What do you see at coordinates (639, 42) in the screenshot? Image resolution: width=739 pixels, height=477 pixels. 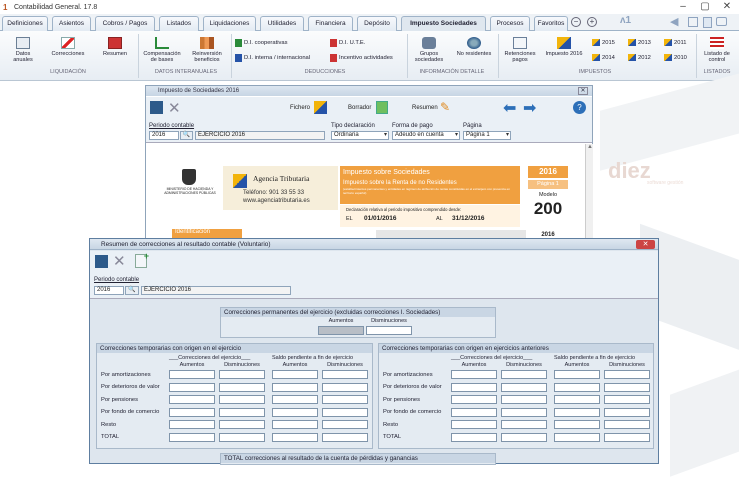 I see `year-2013-button: 2013` at bounding box center [639, 42].